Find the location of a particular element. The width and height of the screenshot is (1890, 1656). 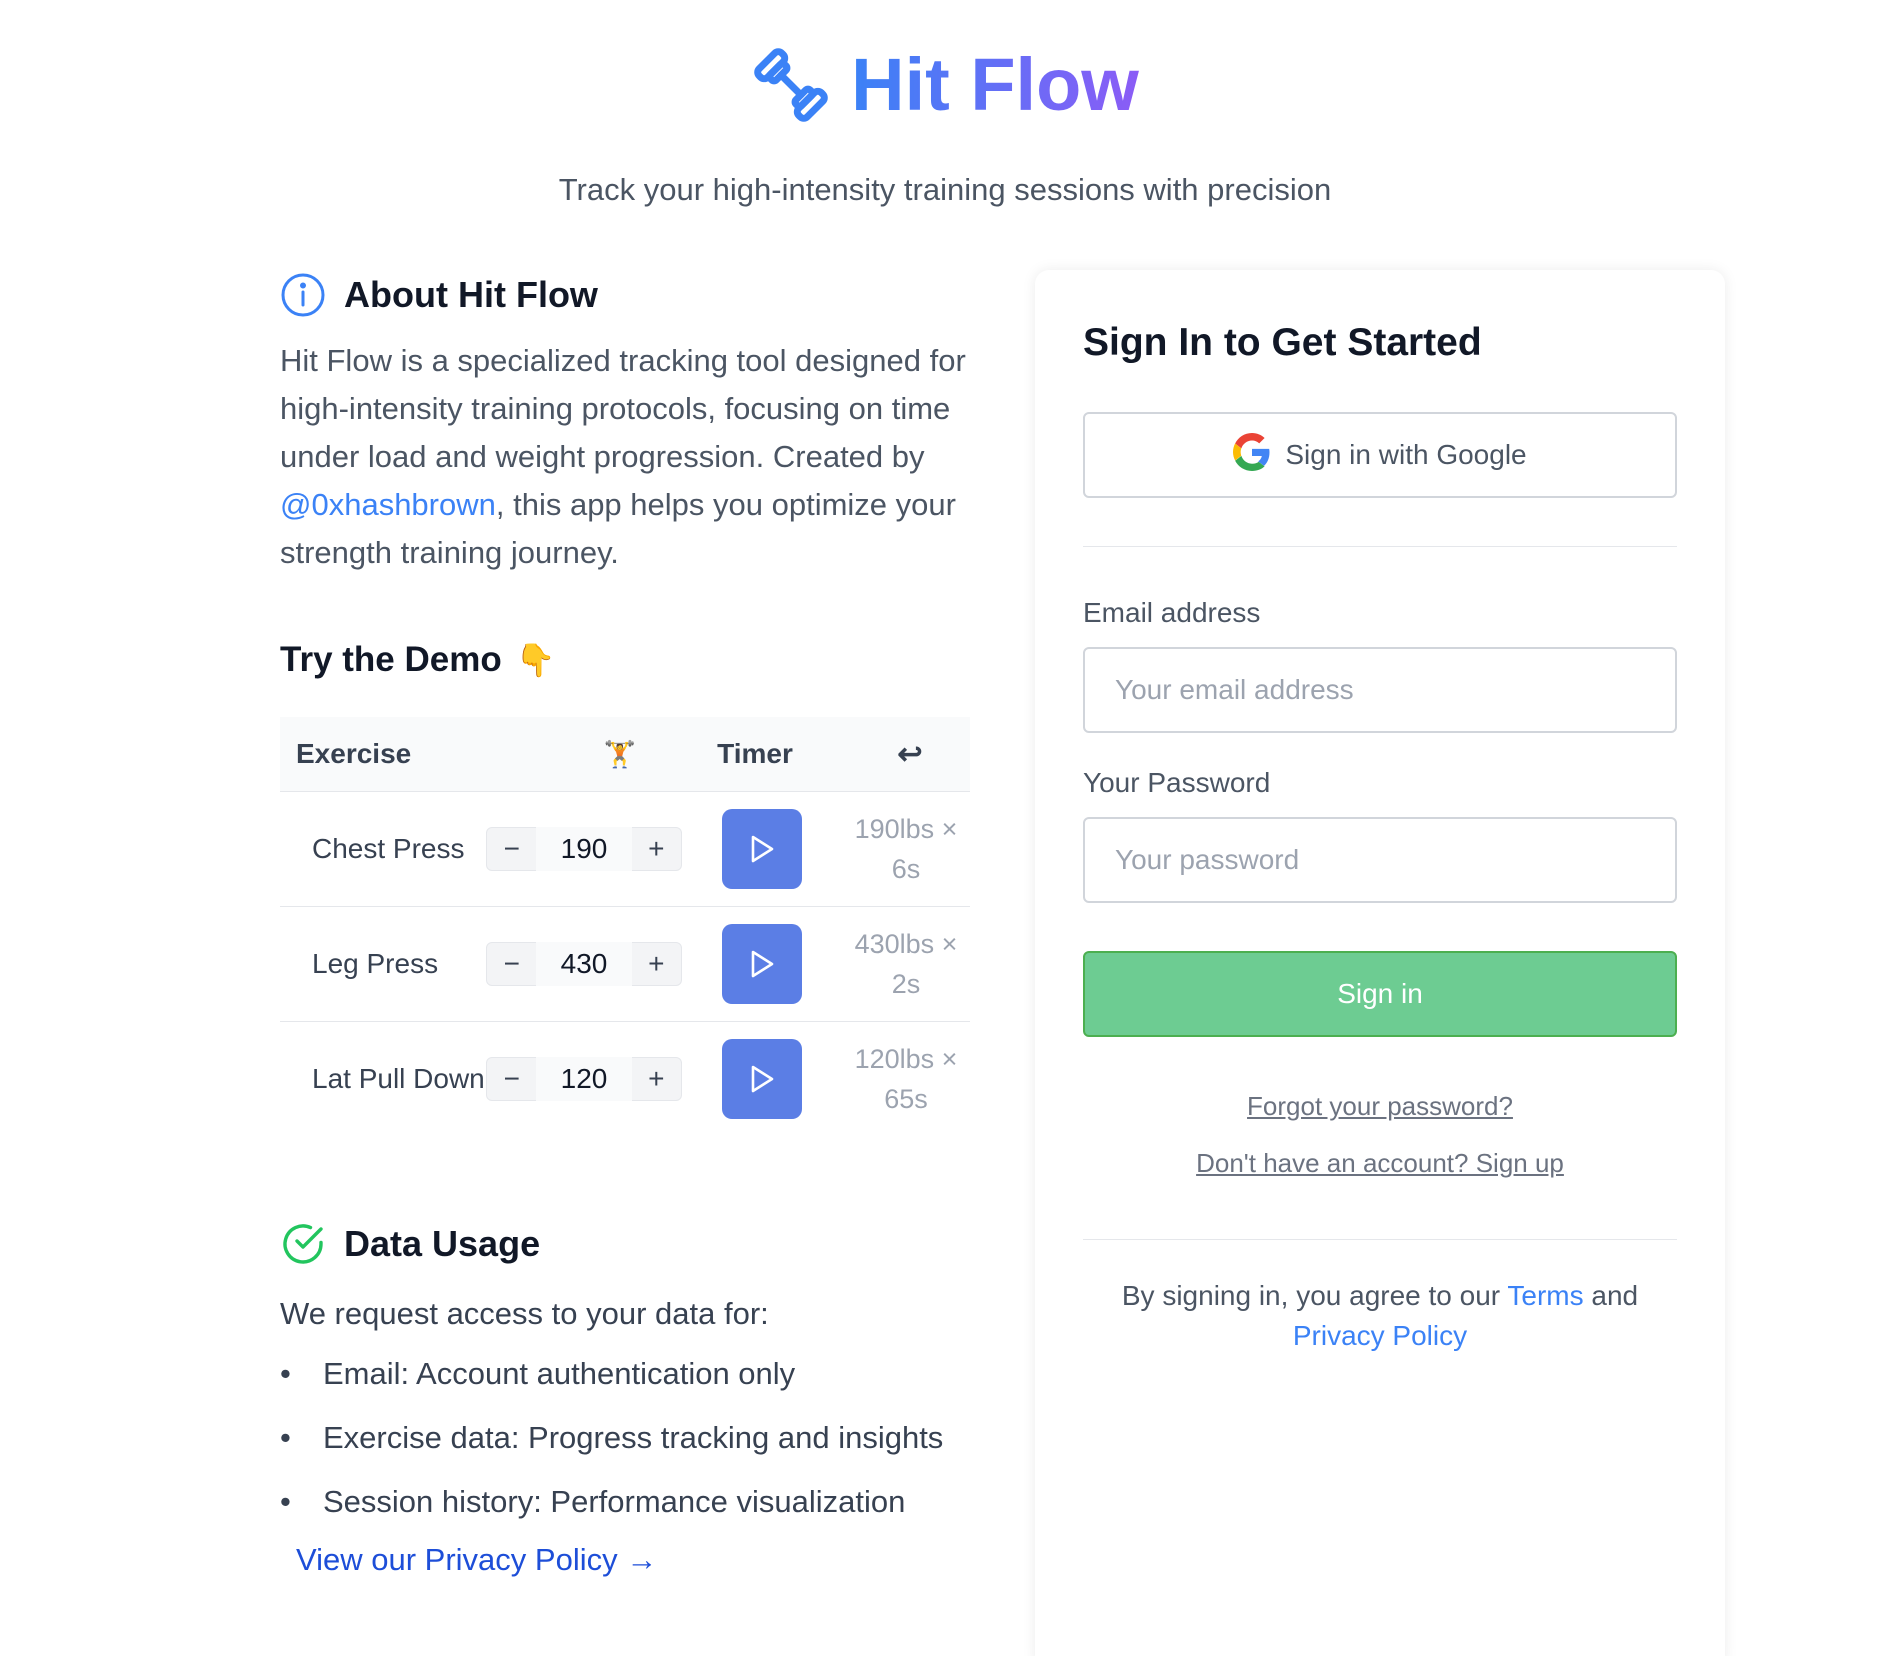

email-label: Email address is located at coordinates (1172, 612).